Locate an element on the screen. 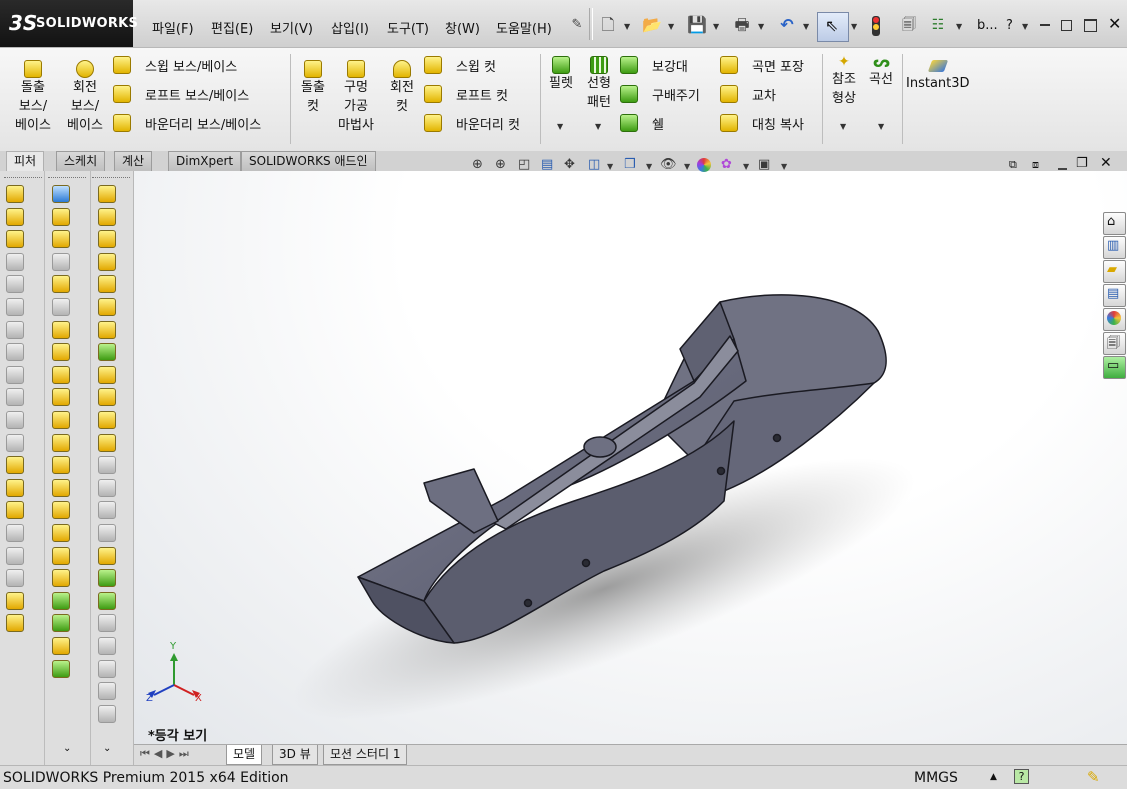  flex-tool-icon is located at coordinates (15, 397).